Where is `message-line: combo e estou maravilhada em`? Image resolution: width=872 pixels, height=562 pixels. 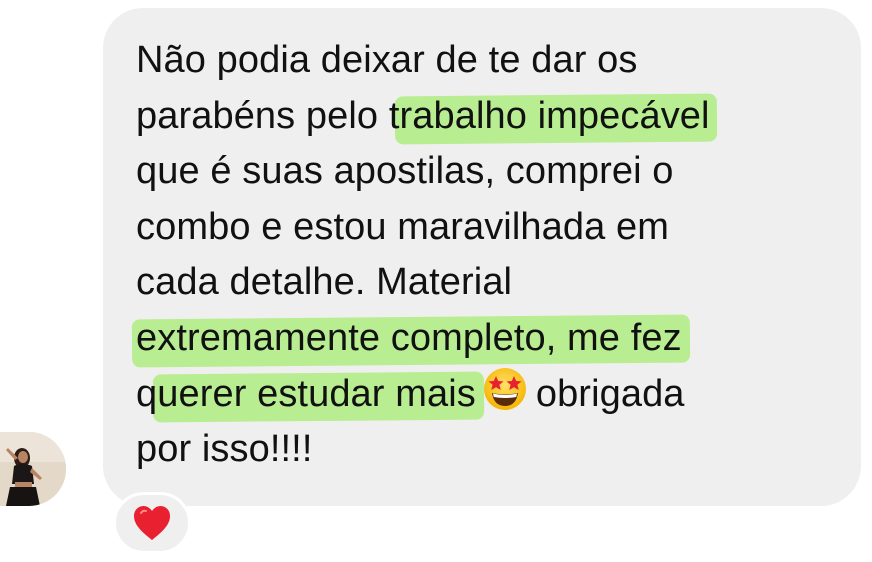 message-line: combo e estou maravilhada em is located at coordinates (496, 228).